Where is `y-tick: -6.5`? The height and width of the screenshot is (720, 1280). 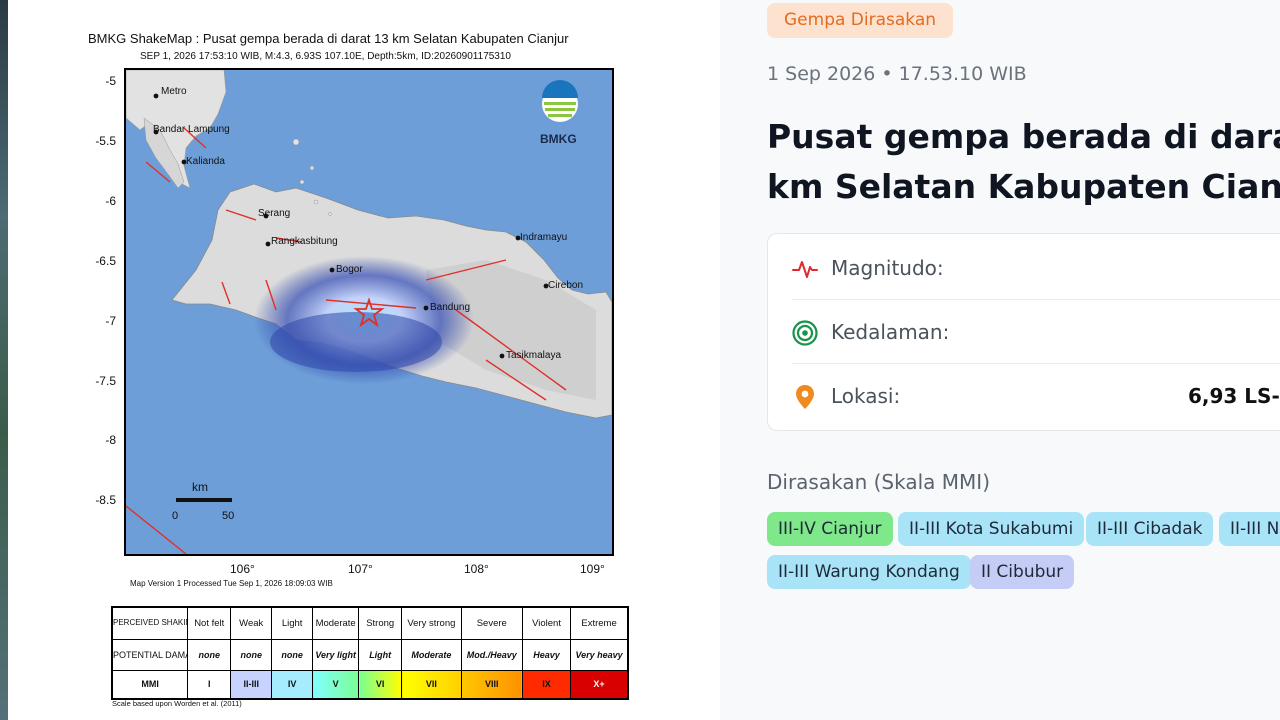
y-tick: -6.5 is located at coordinates (105, 261).